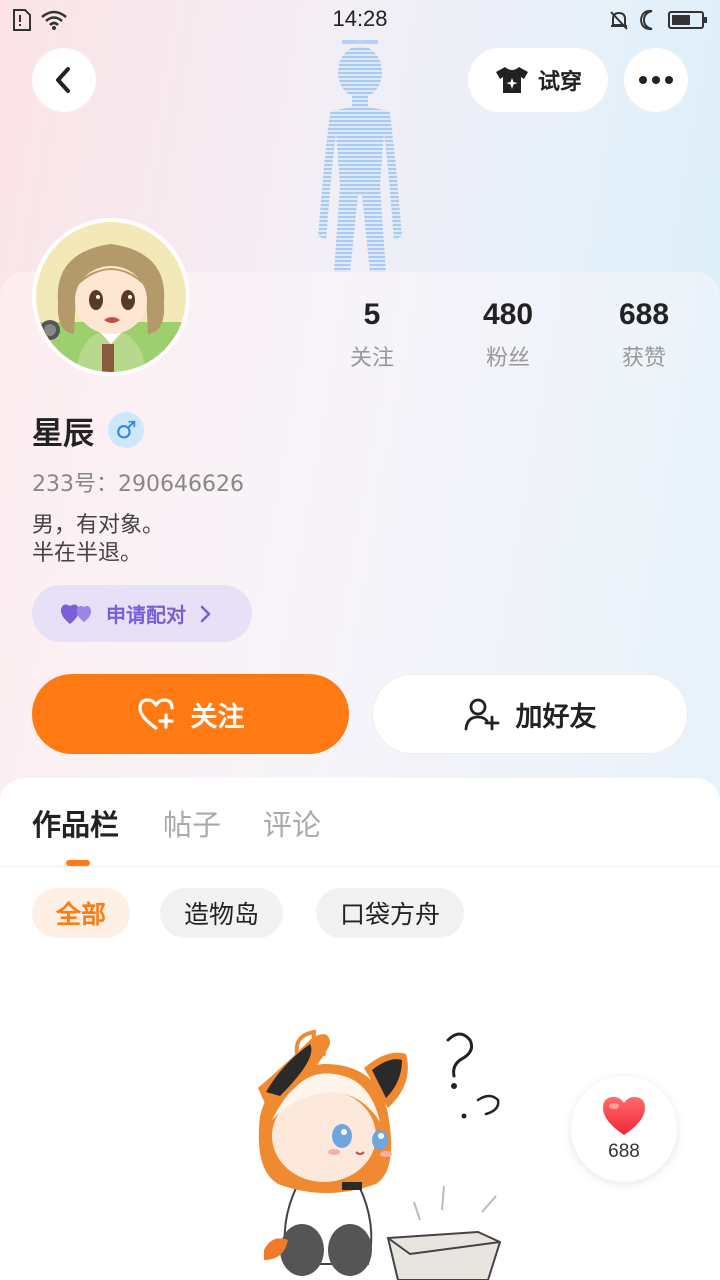  I want to click on tab-divider, so click(360, 866).